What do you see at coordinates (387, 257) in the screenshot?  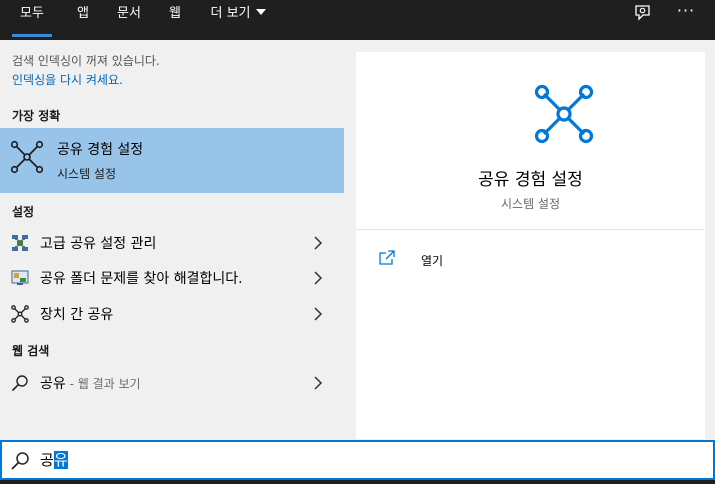 I see `open-icon` at bounding box center [387, 257].